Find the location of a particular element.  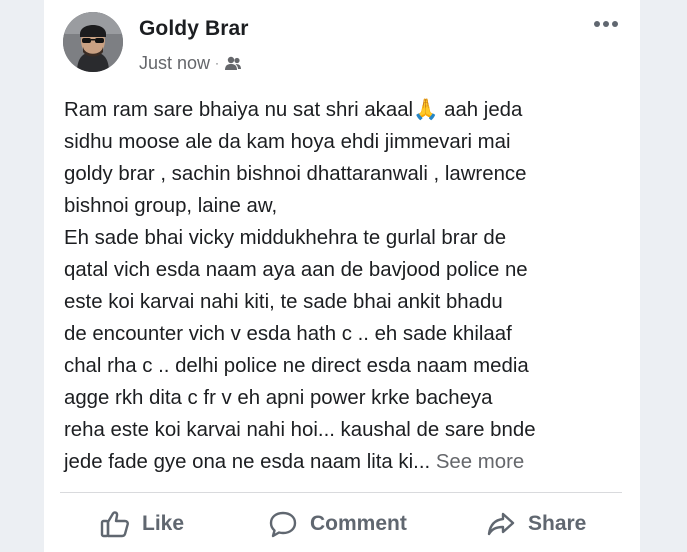

friends-icon is located at coordinates (233, 63).